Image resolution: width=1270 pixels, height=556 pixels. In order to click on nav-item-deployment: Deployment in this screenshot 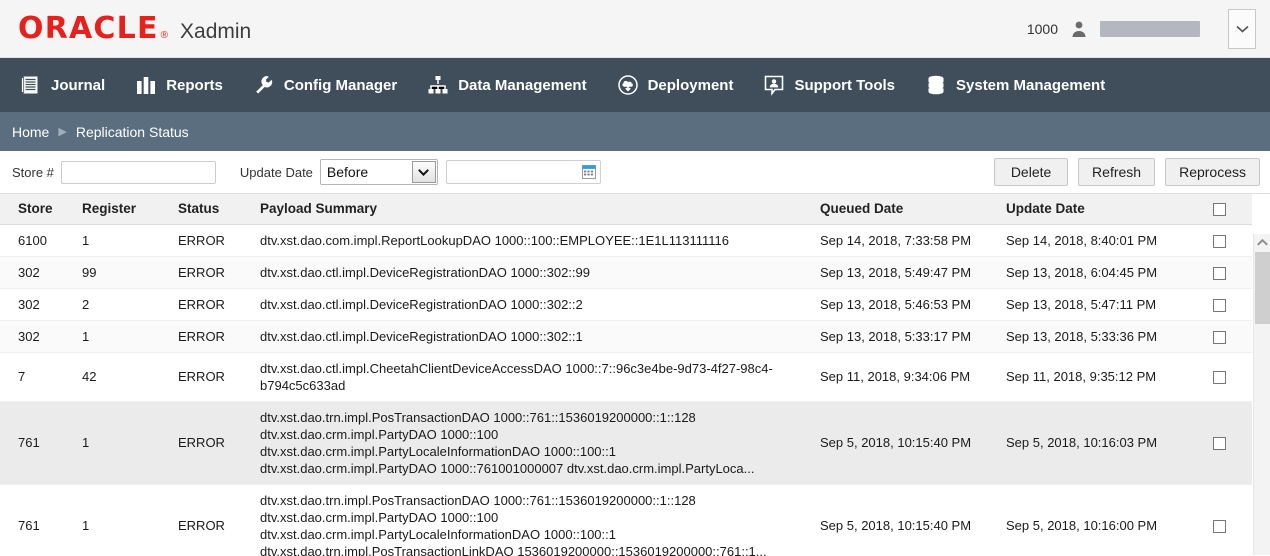, I will do `click(675, 85)`.